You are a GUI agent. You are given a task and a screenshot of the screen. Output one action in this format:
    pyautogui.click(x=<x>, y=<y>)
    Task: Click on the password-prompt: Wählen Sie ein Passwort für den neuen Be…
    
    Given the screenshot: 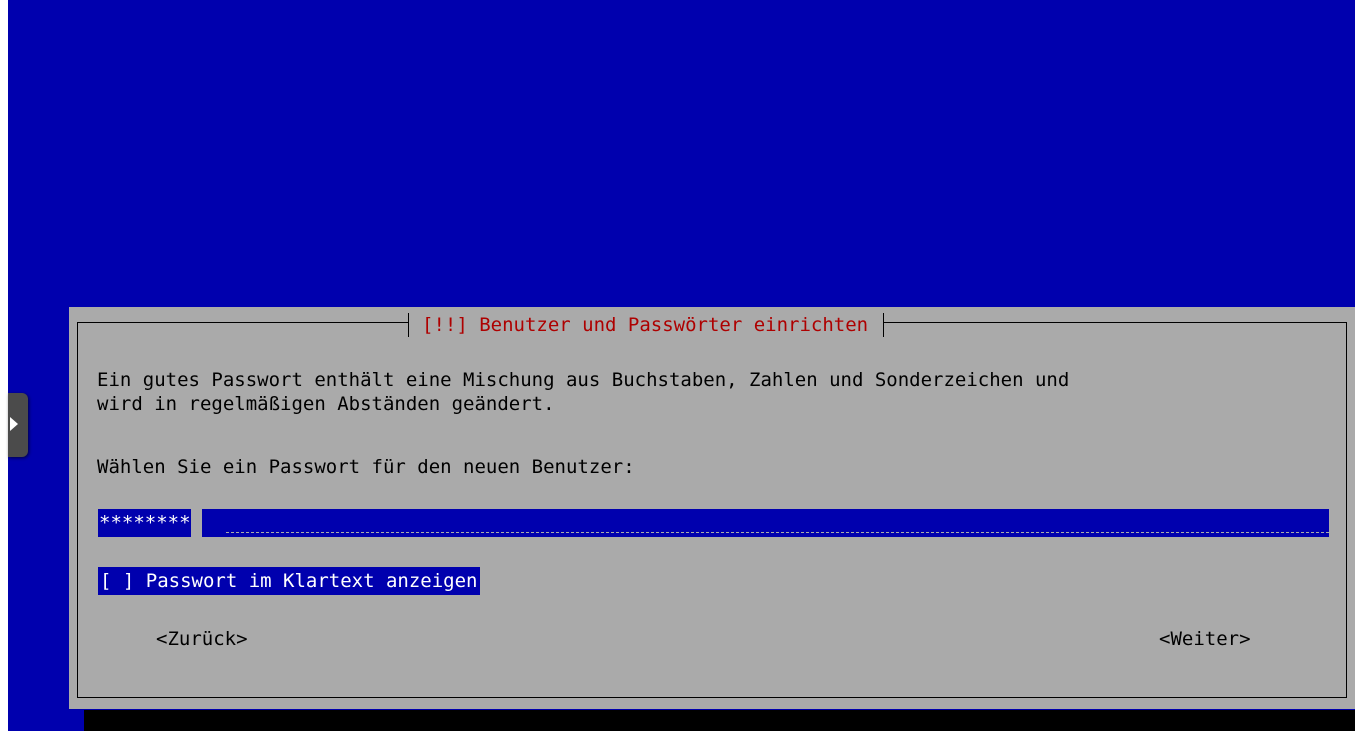 What is the action you would take?
    pyautogui.click(x=366, y=467)
    